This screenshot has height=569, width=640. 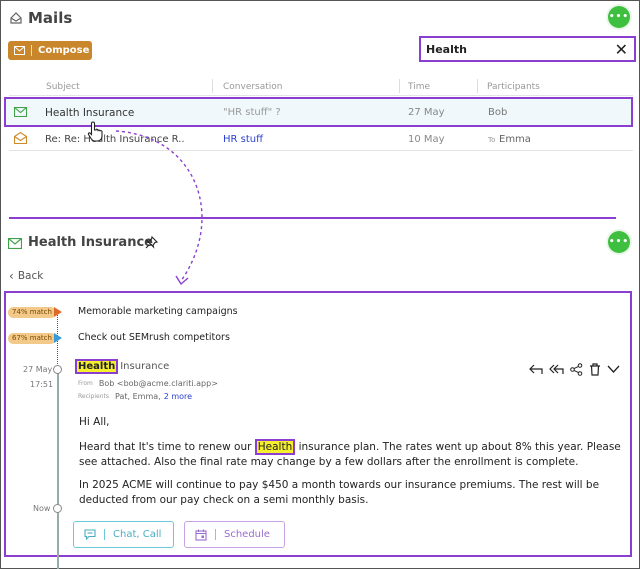 What do you see at coordinates (19, 50) in the screenshot?
I see `compose-icon` at bounding box center [19, 50].